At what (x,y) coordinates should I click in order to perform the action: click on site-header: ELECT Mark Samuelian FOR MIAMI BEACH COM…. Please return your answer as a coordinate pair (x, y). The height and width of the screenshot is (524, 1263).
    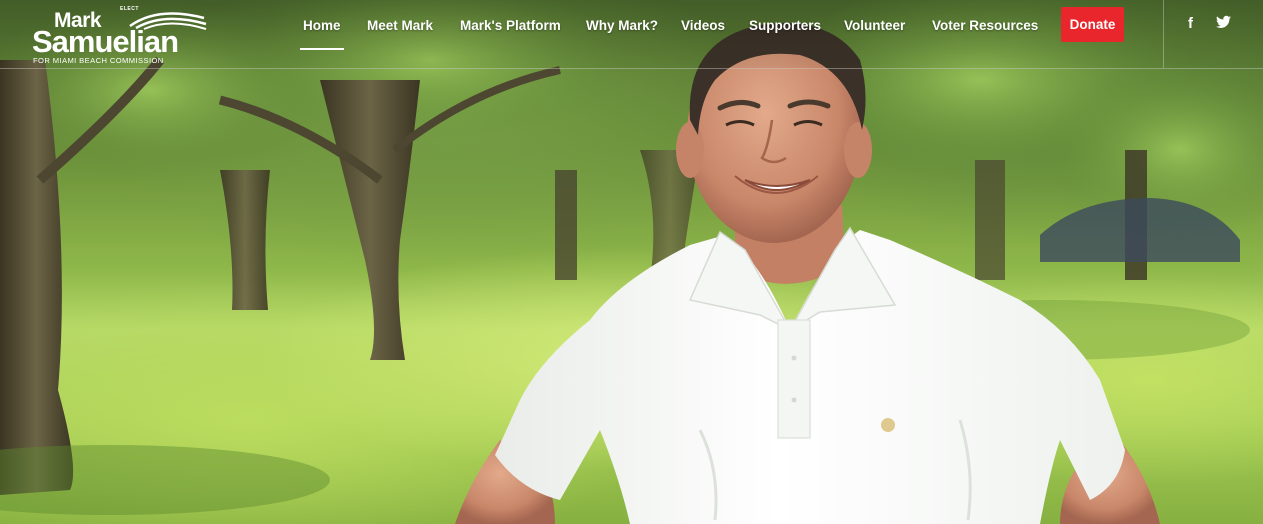
    Looking at the image, I should click on (631, 34).